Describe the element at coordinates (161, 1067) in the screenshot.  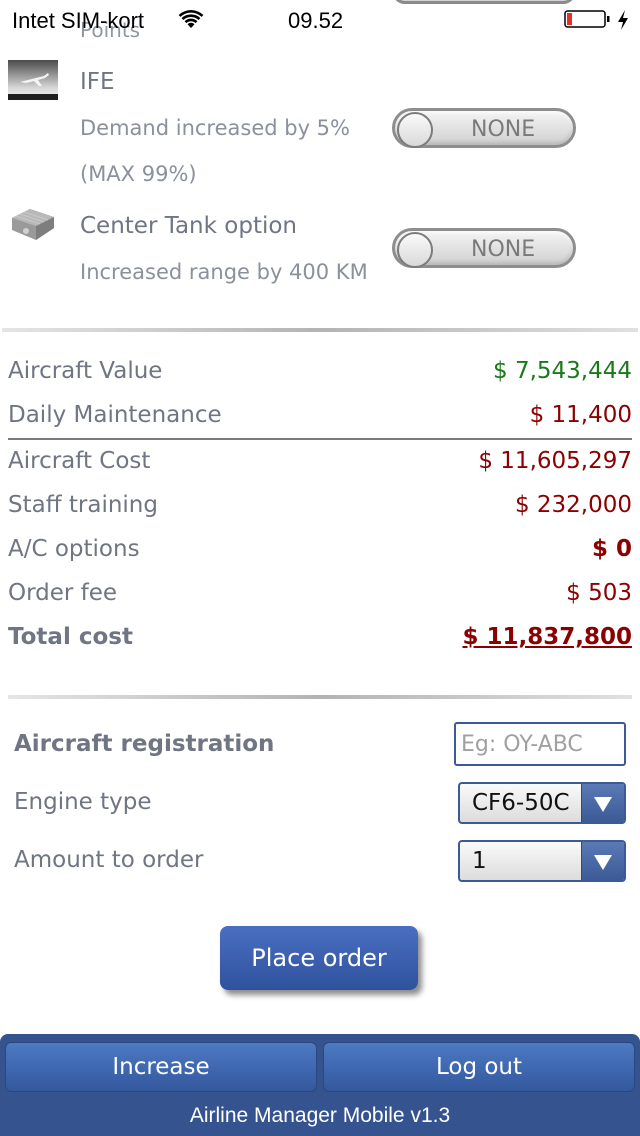
I see `increase-button: Increase` at that location.